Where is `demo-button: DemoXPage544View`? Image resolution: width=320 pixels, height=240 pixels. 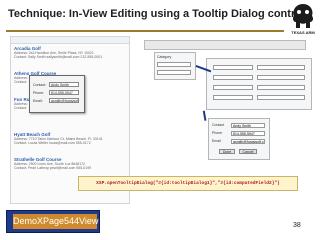
demo-button: DemoXPage544View is located at coordinates (53, 221).